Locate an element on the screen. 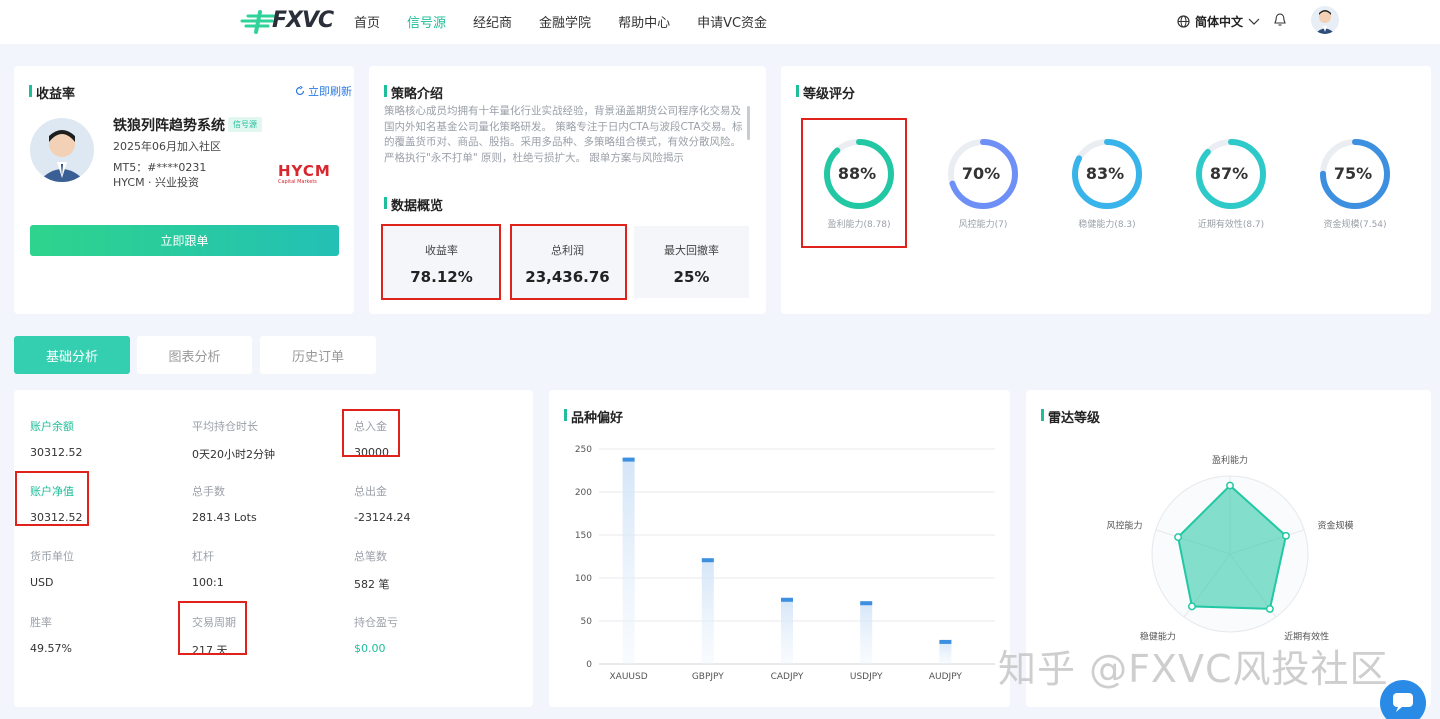  language-label: 简体中文 is located at coordinates (1219, 22).